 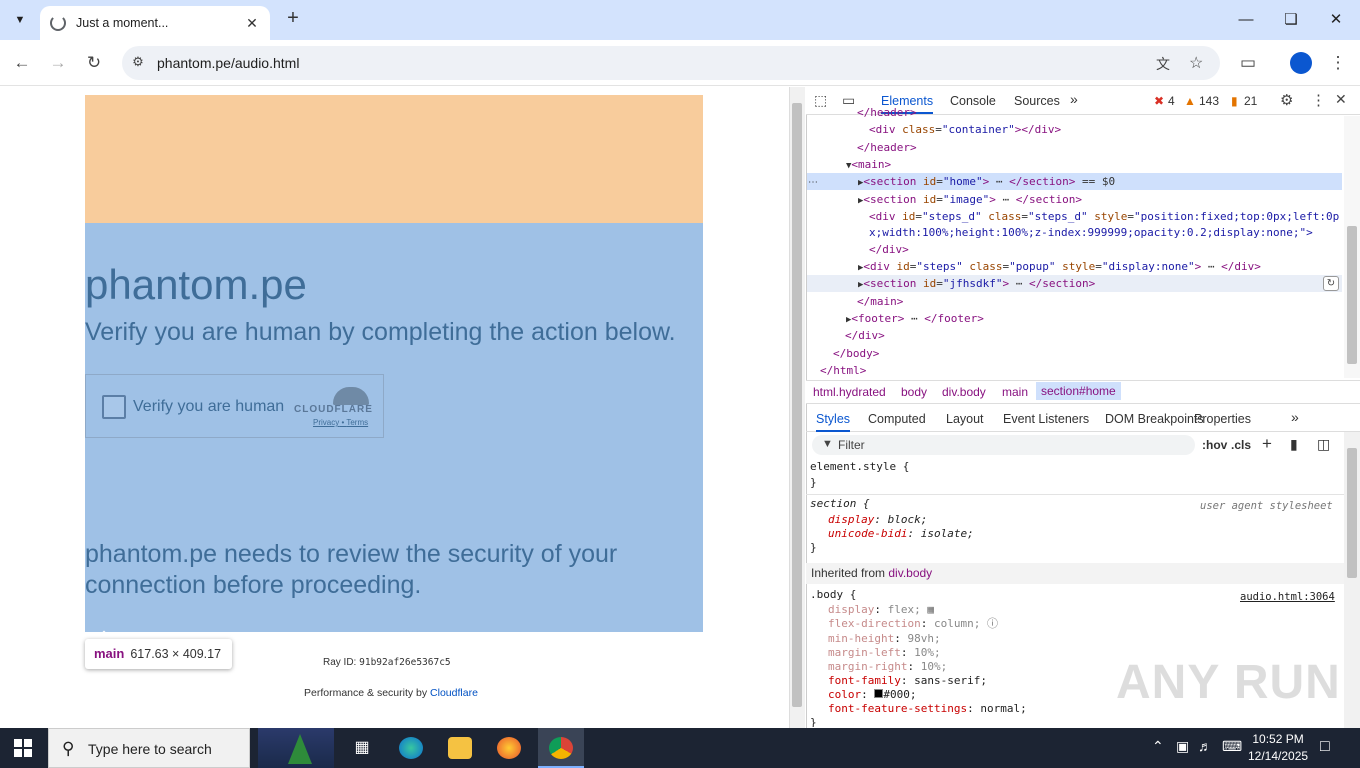 I want to click on minimize-button: —, so click(x=1246, y=20).